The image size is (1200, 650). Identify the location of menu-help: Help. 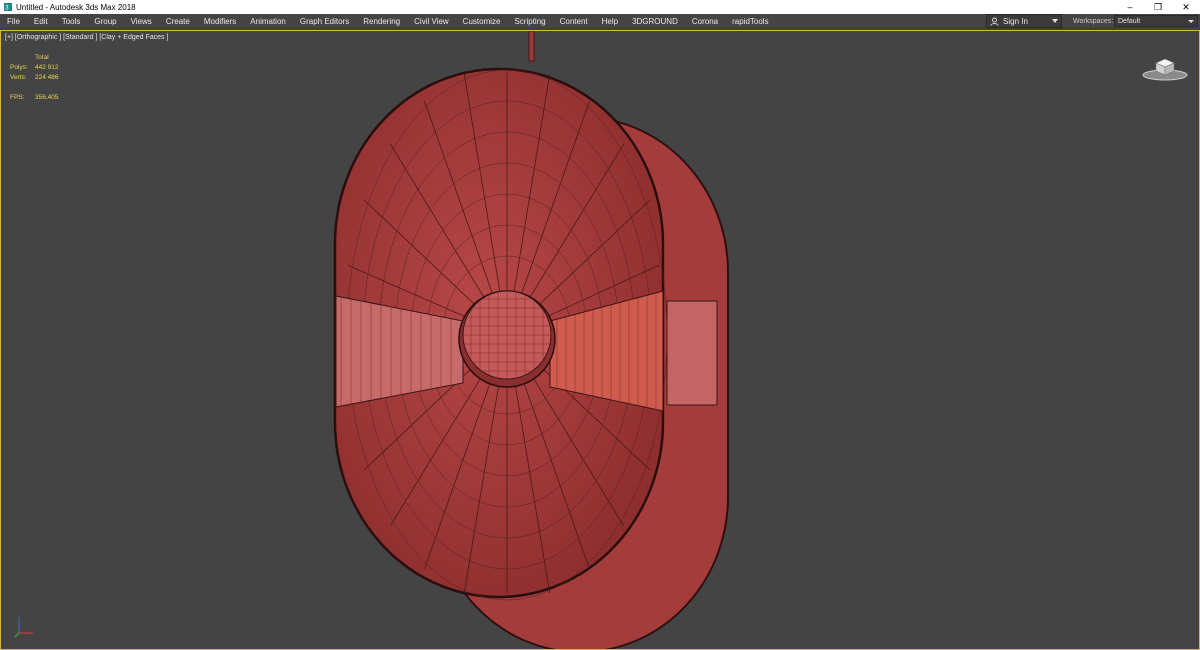
(610, 21).